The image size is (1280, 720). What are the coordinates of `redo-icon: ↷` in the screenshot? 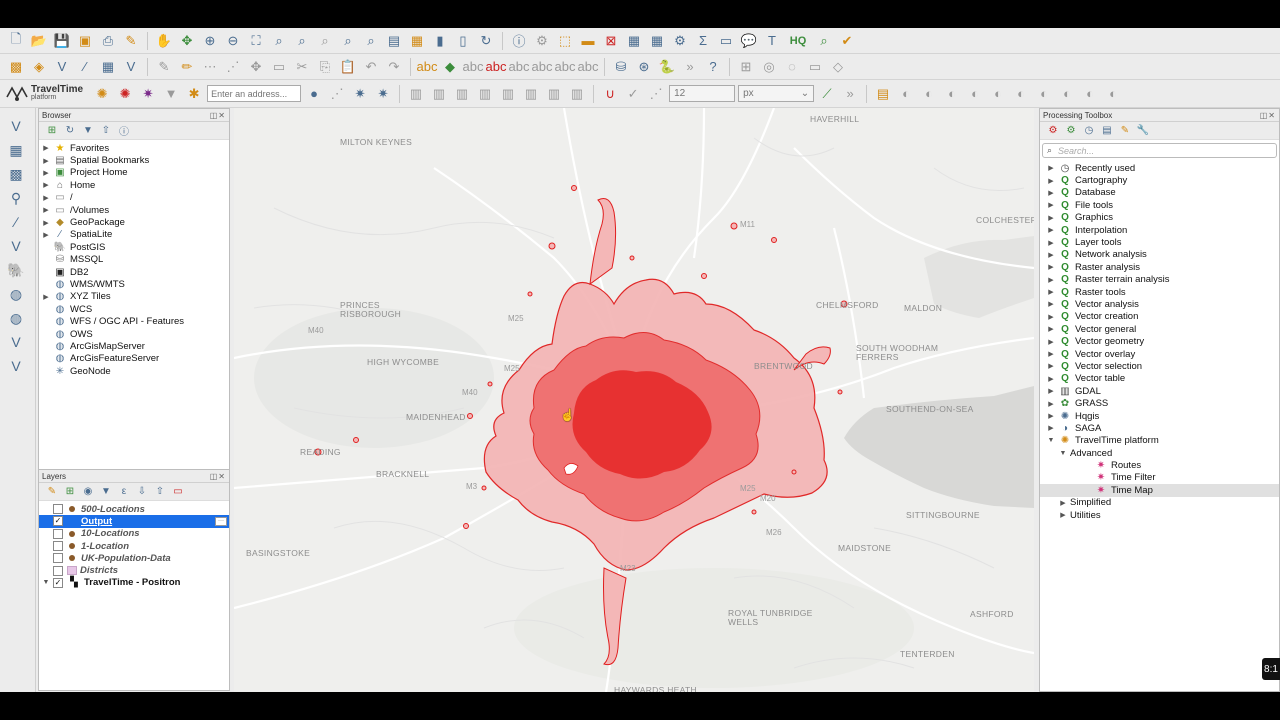 It's located at (394, 67).